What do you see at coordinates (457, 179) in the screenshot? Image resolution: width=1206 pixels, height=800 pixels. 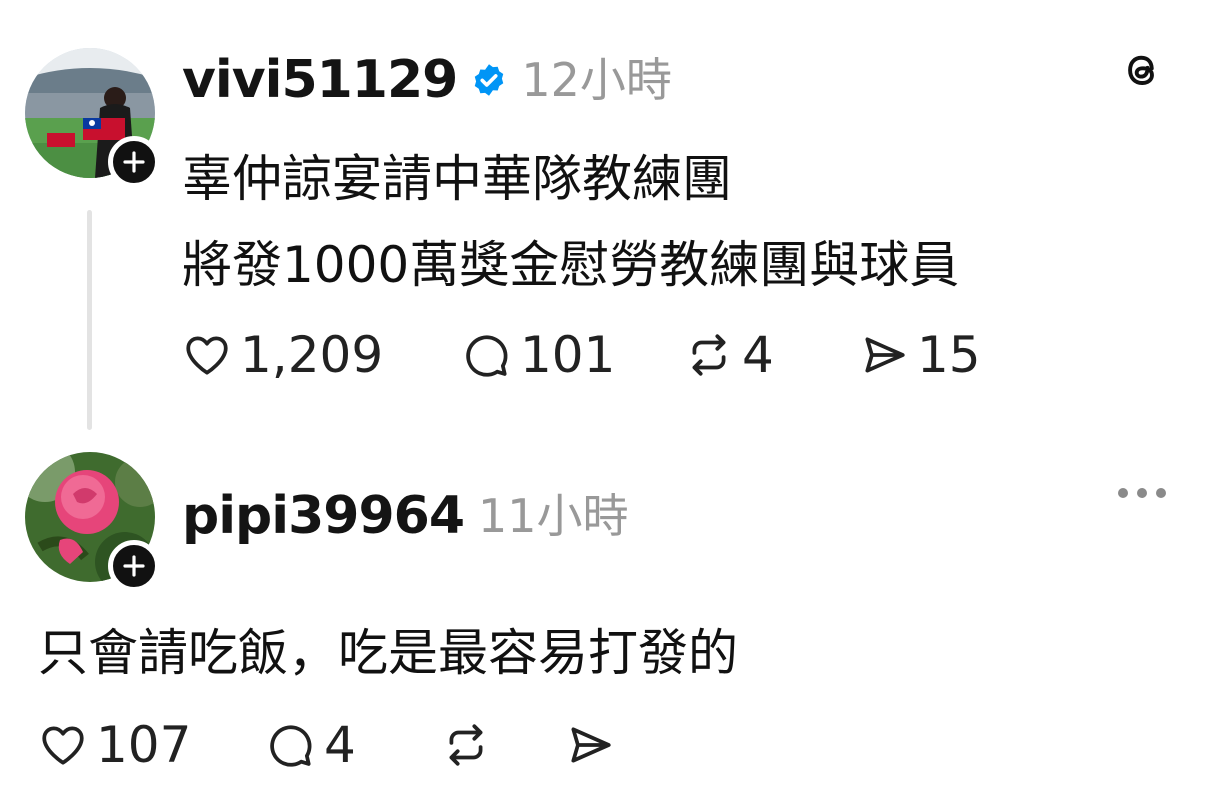 I see `post-text-line-1: 辜仲諒宴請中華隊教練團` at bounding box center [457, 179].